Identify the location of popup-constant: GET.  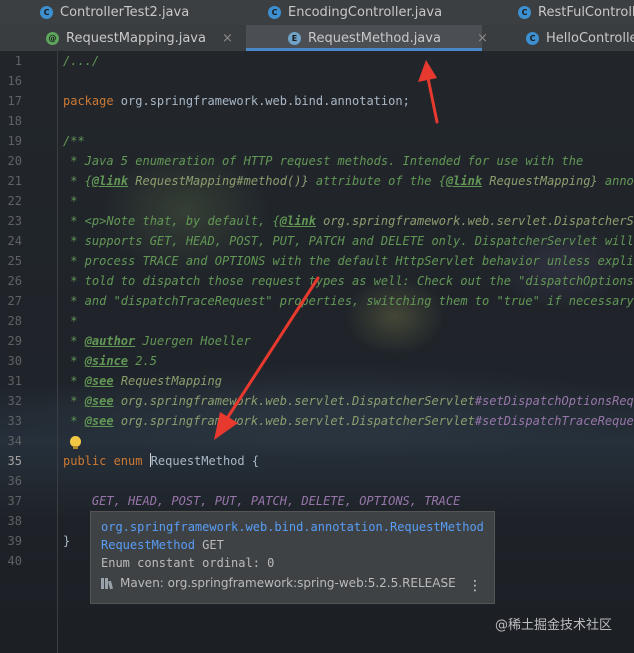
(209, 545).